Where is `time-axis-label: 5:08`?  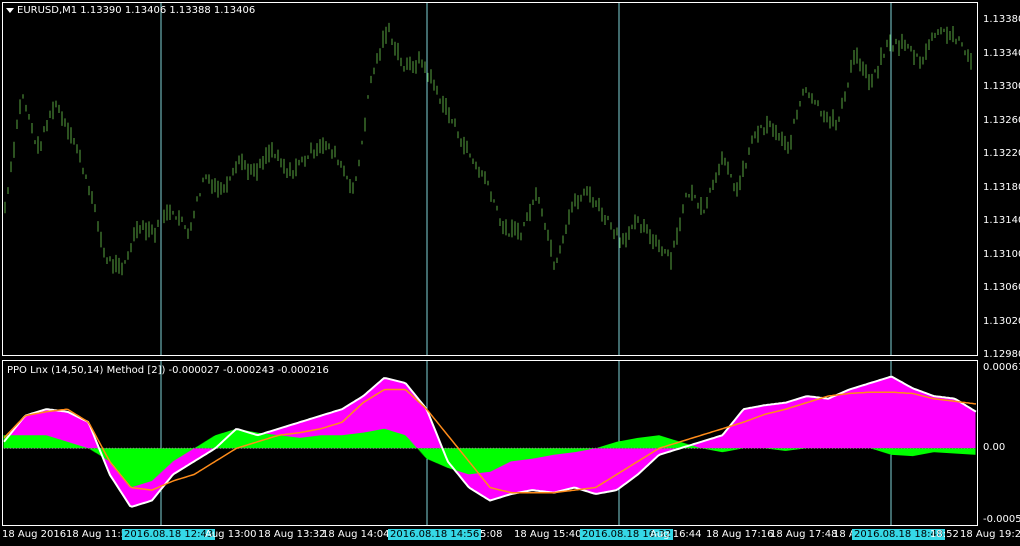
time-axis-label: 5:08 is located at coordinates (491, 534).